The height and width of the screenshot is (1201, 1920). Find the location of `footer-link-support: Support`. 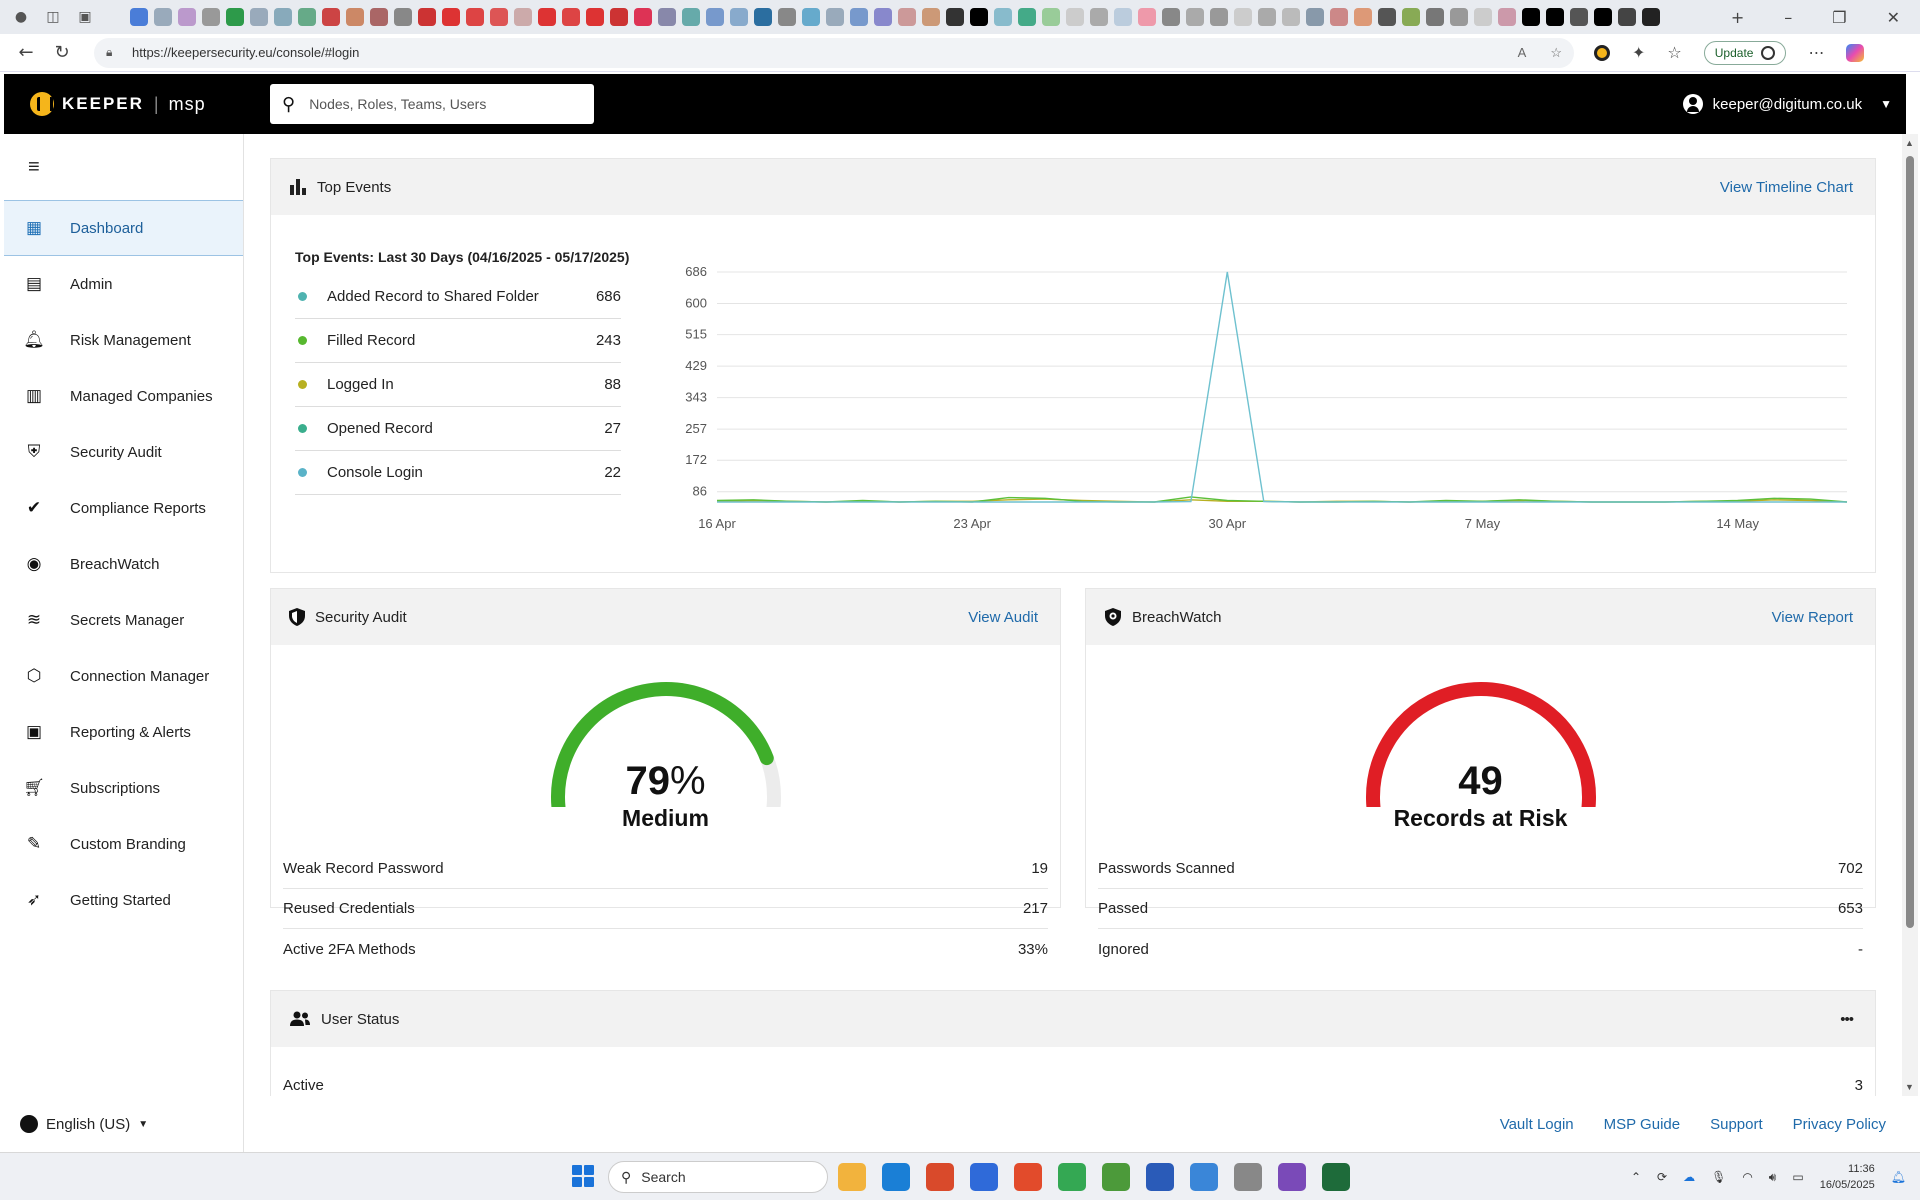

footer-link-support: Support is located at coordinates (1736, 1124).